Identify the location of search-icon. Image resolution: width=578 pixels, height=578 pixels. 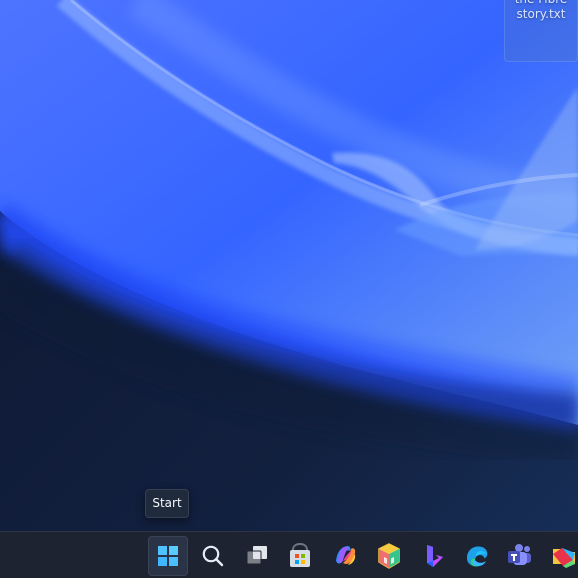
(213, 556).